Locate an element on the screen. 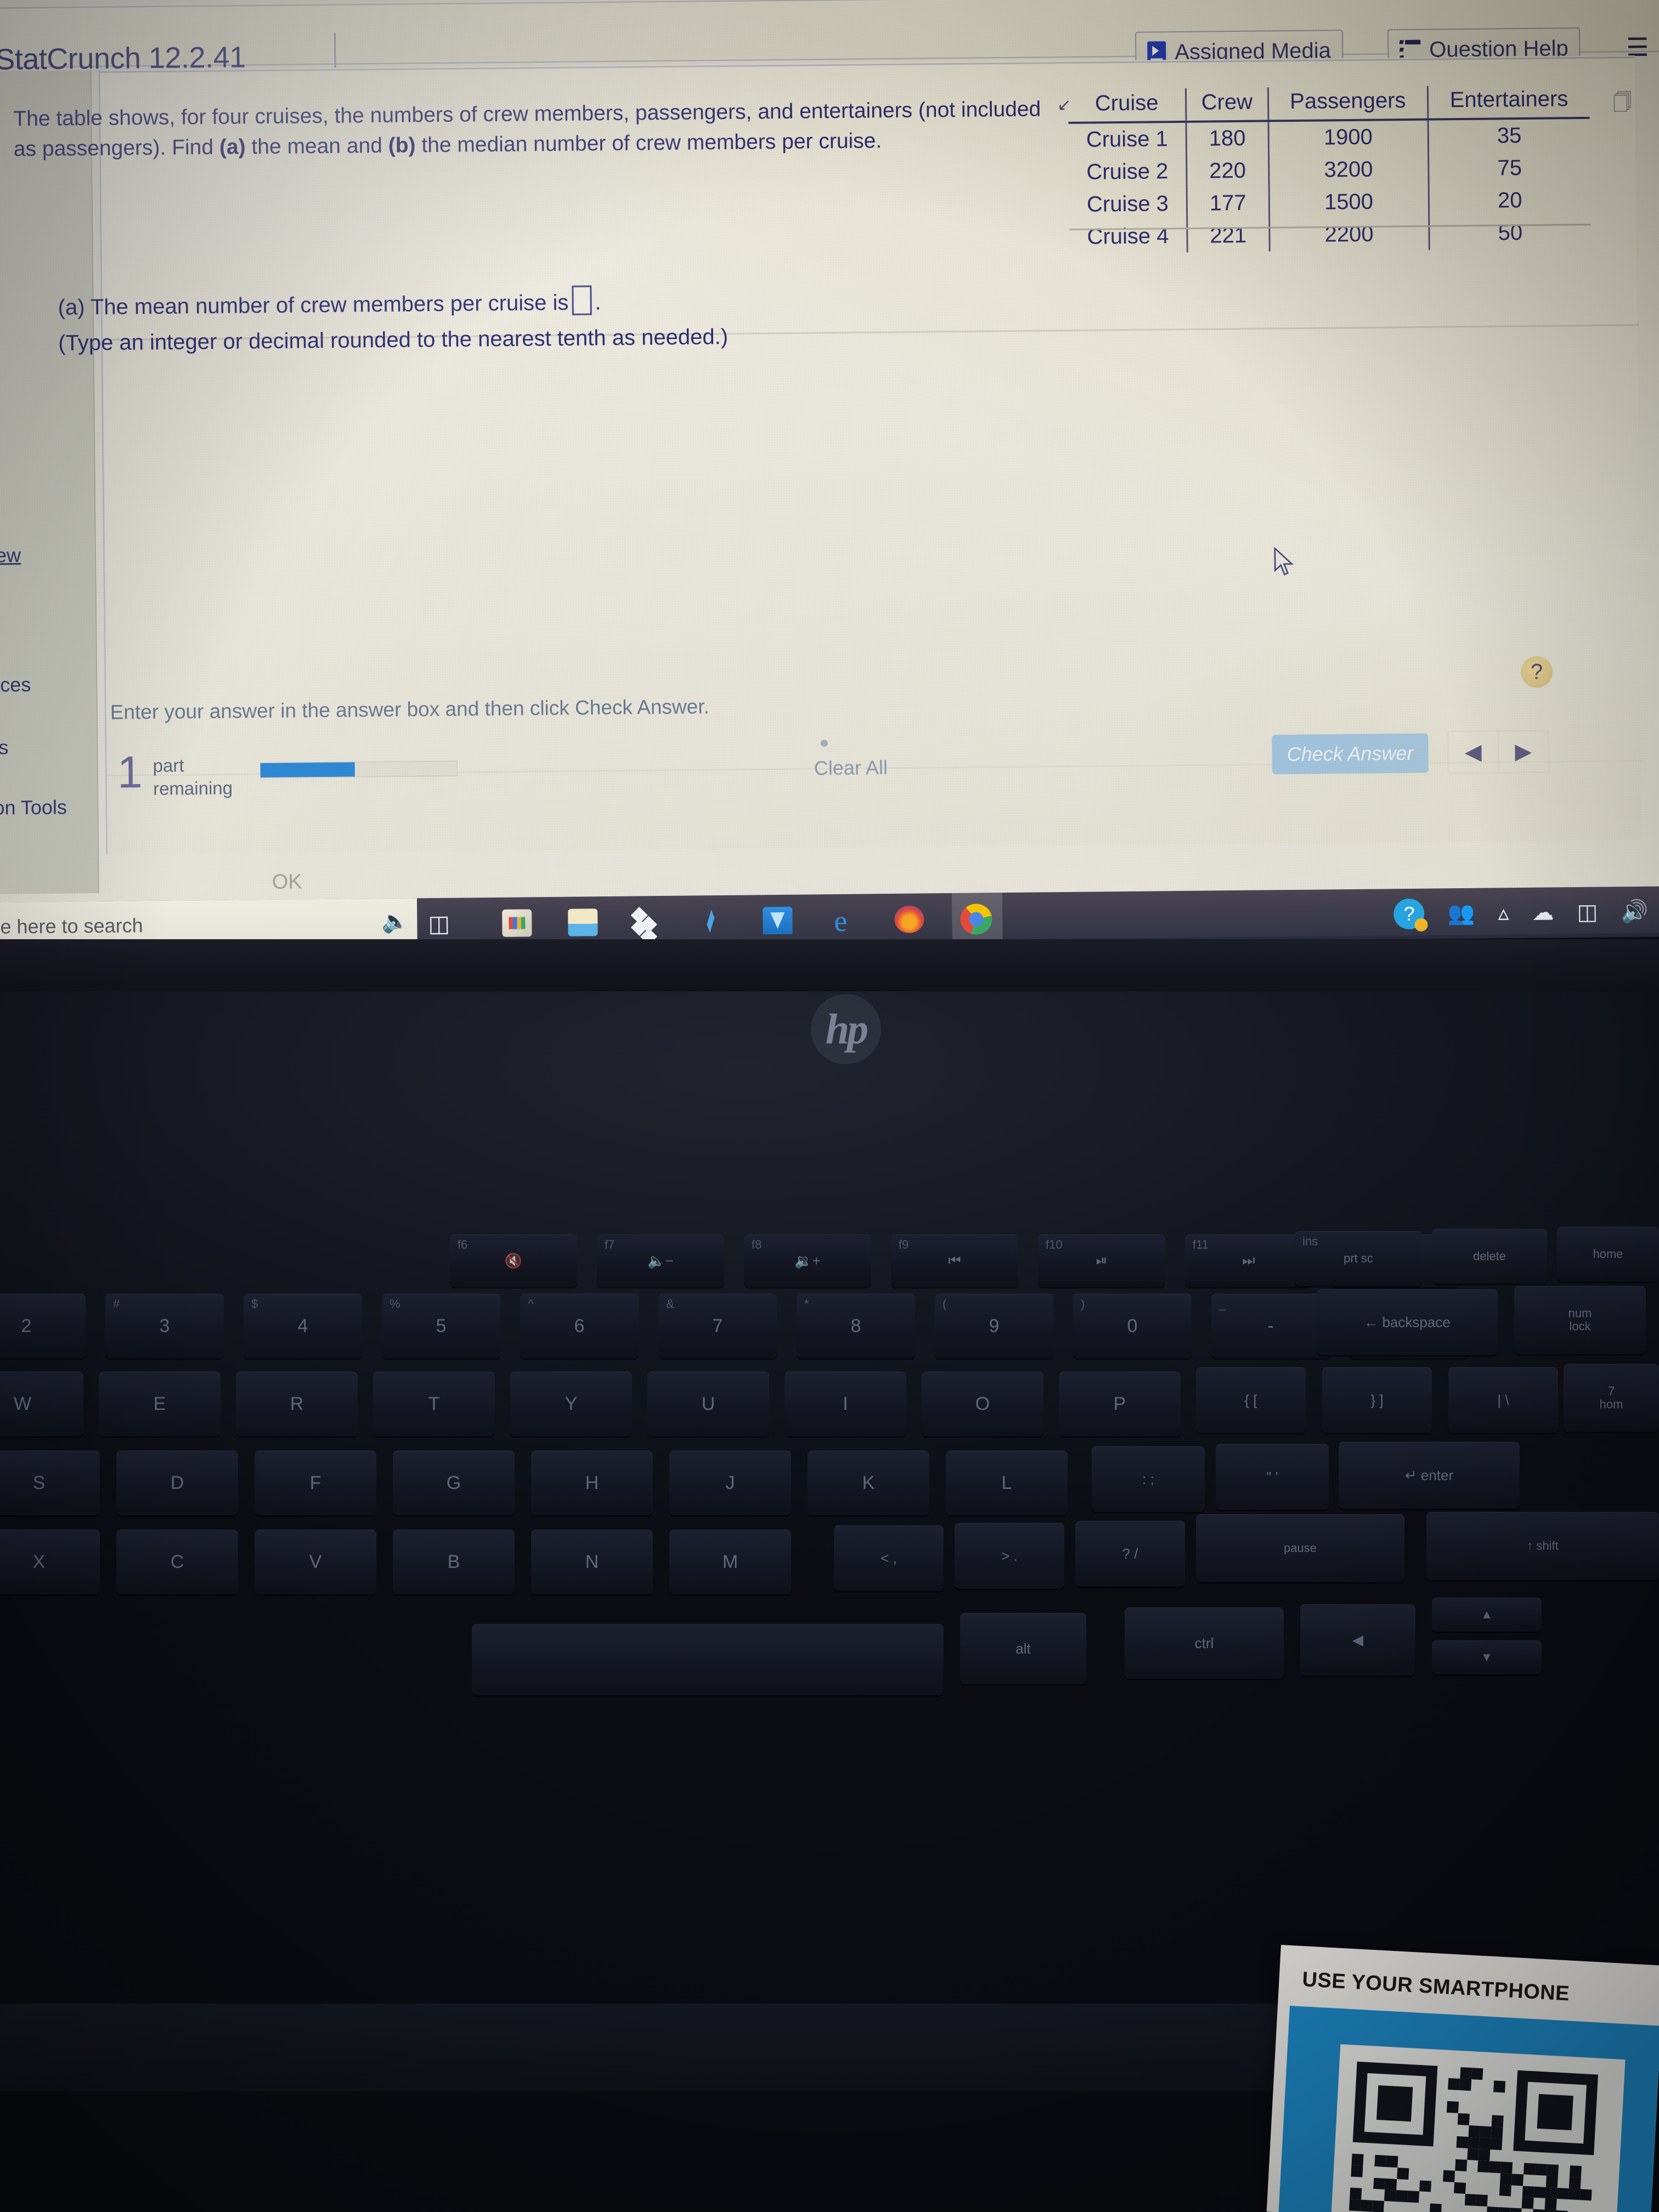 Image resolution: width=1659 pixels, height=2212 pixels. key-3: #3 is located at coordinates (164, 1326).